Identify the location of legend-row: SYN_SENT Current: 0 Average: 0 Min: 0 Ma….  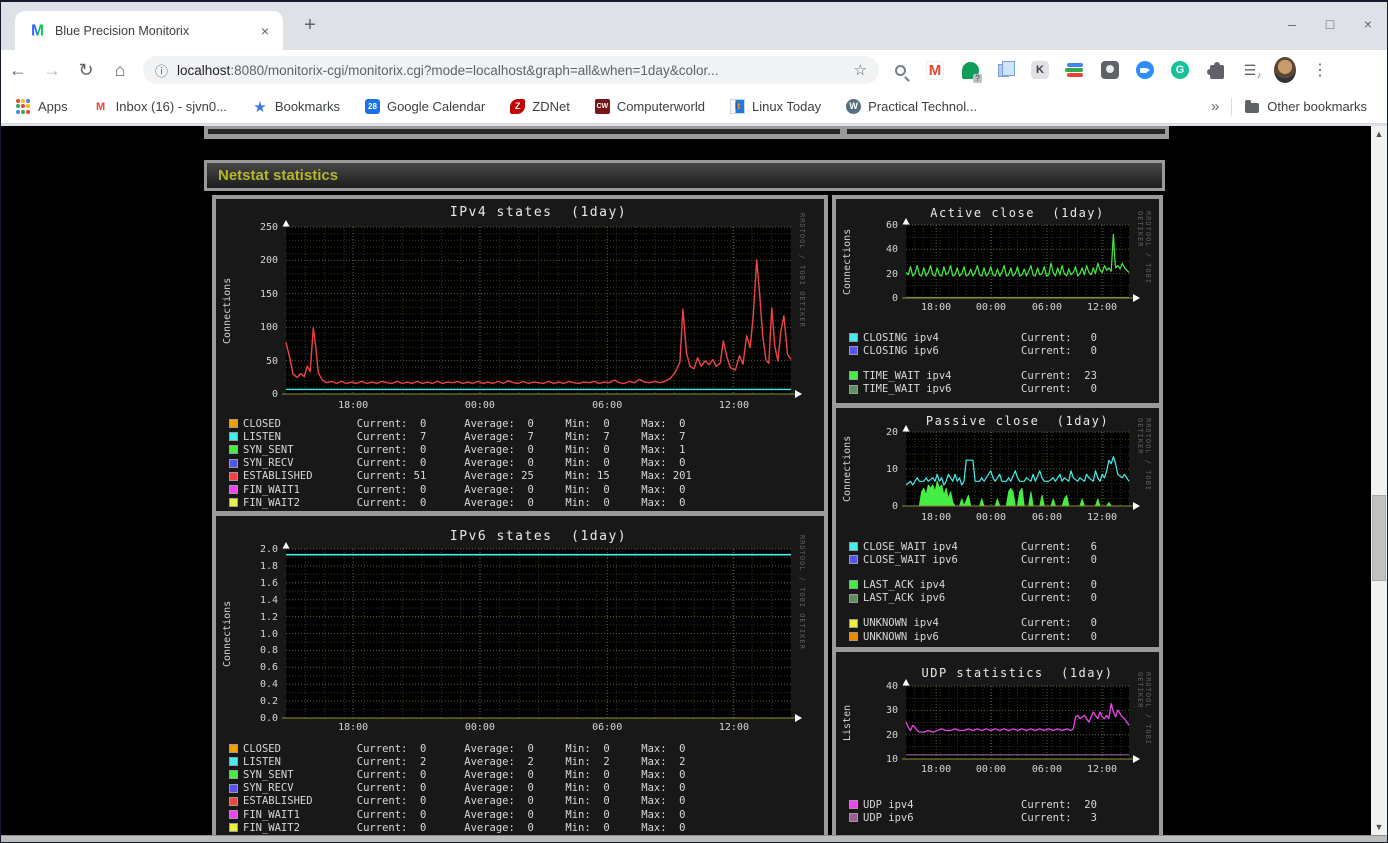
(525, 449).